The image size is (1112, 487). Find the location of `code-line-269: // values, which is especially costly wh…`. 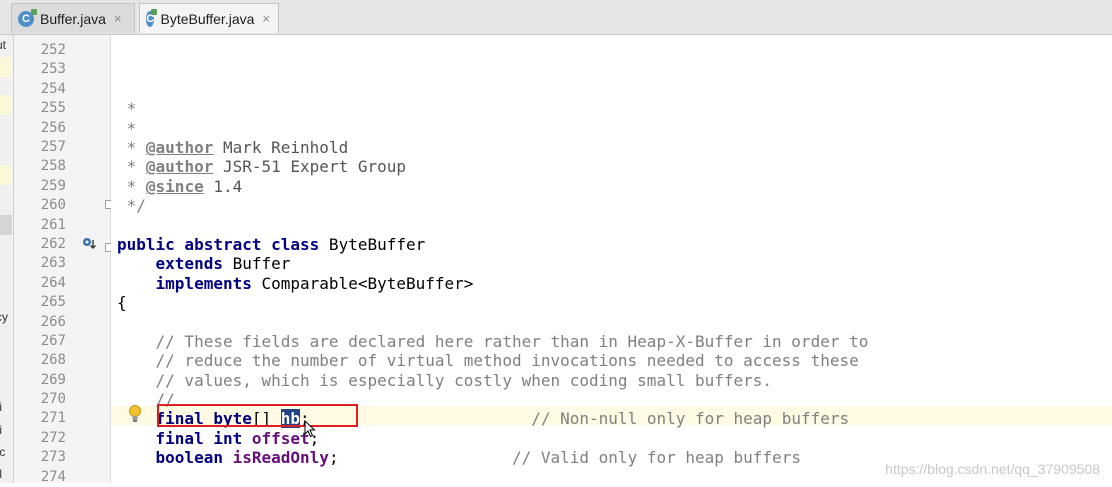

code-line-269: // values, which is especially costly wh… is located at coordinates (464, 380).